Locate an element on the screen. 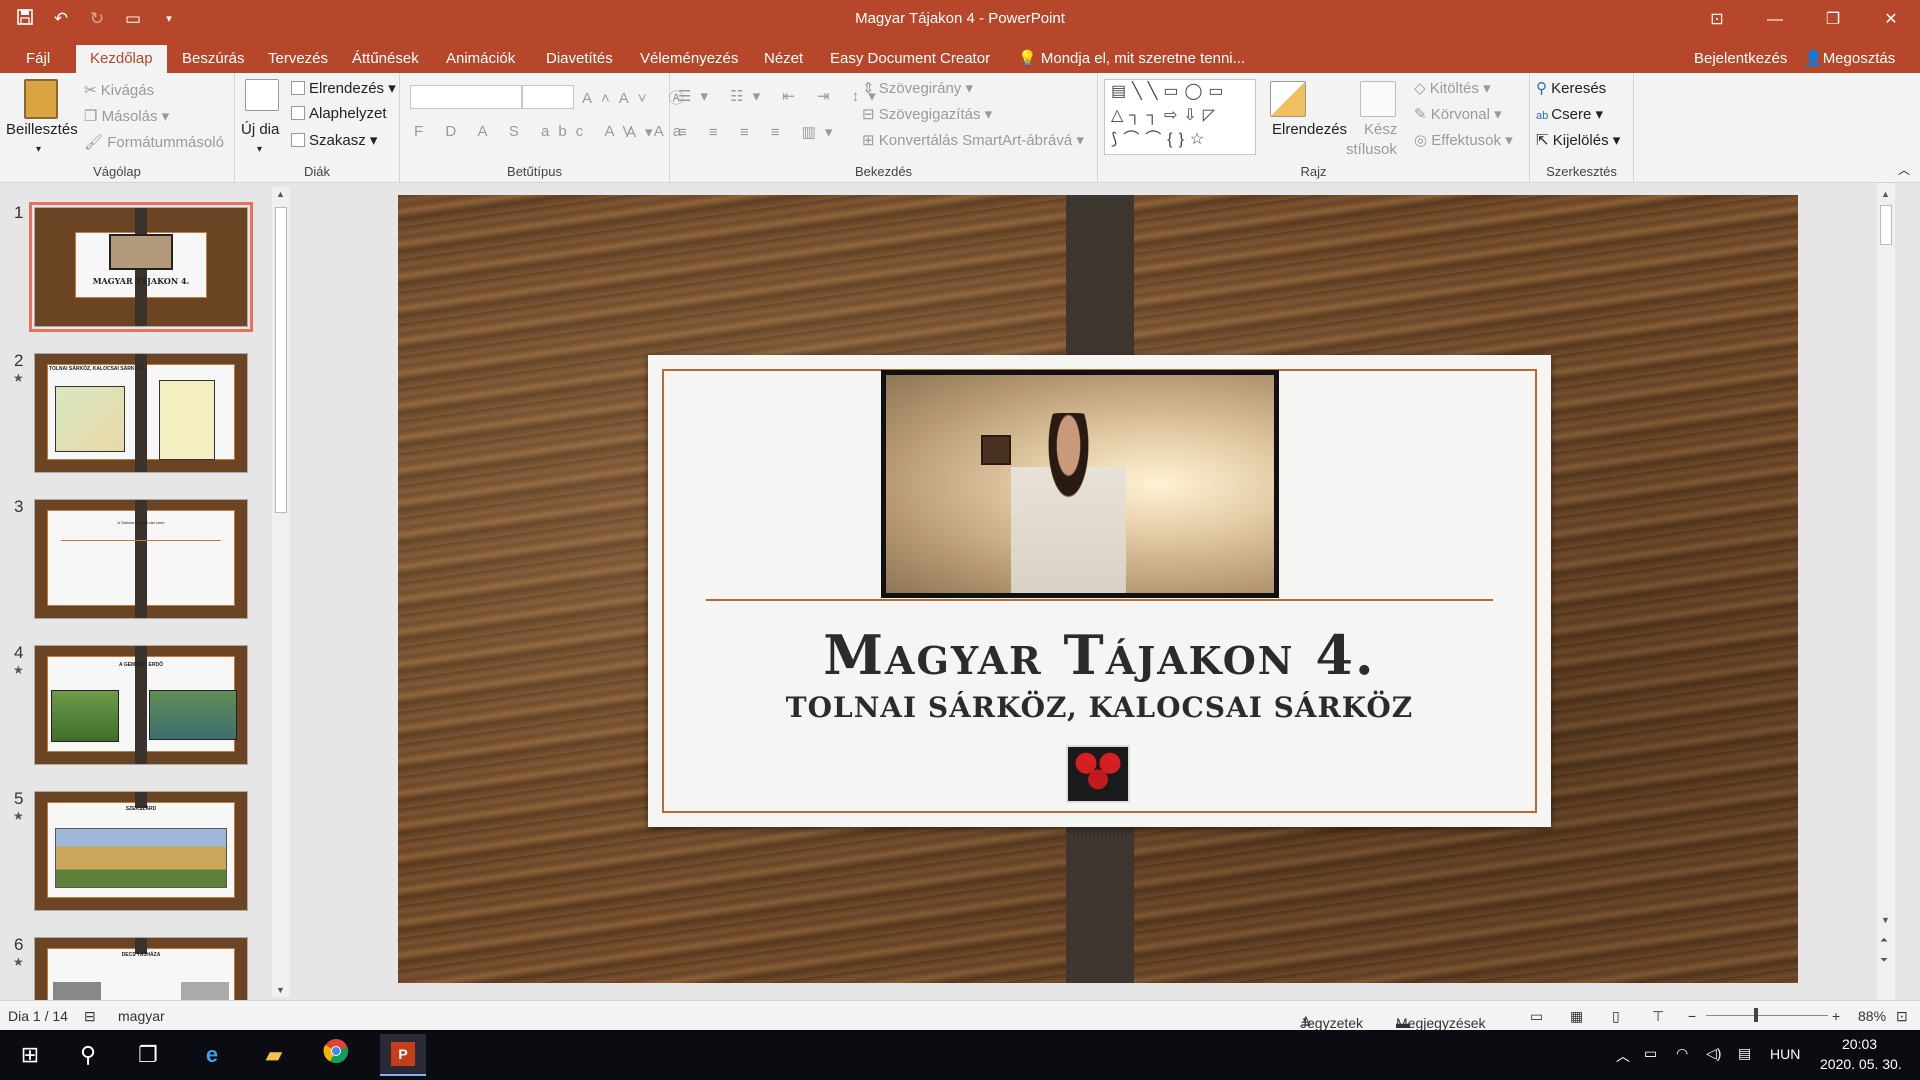 This screenshot has height=1080, width=1920. zoom-slider-thumb is located at coordinates (1756, 1015).